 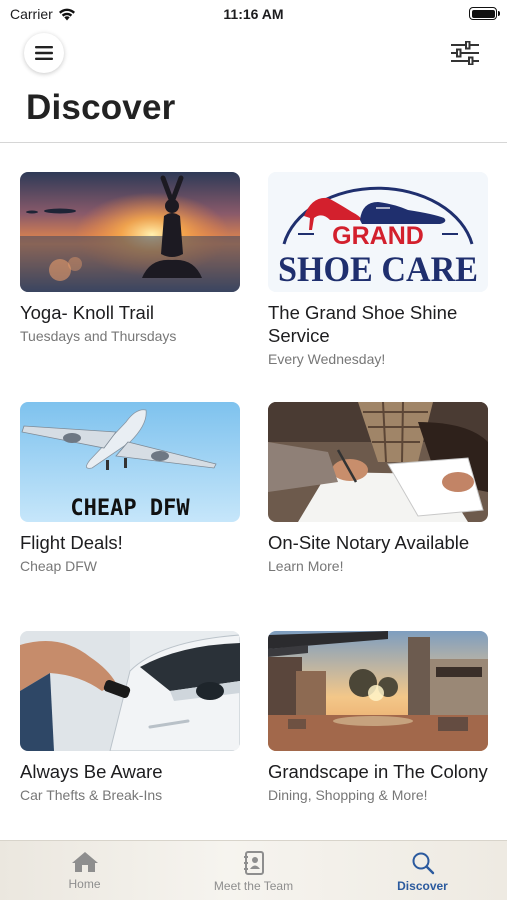 What do you see at coordinates (130, 691) in the screenshot?
I see `car-key-fob-image` at bounding box center [130, 691].